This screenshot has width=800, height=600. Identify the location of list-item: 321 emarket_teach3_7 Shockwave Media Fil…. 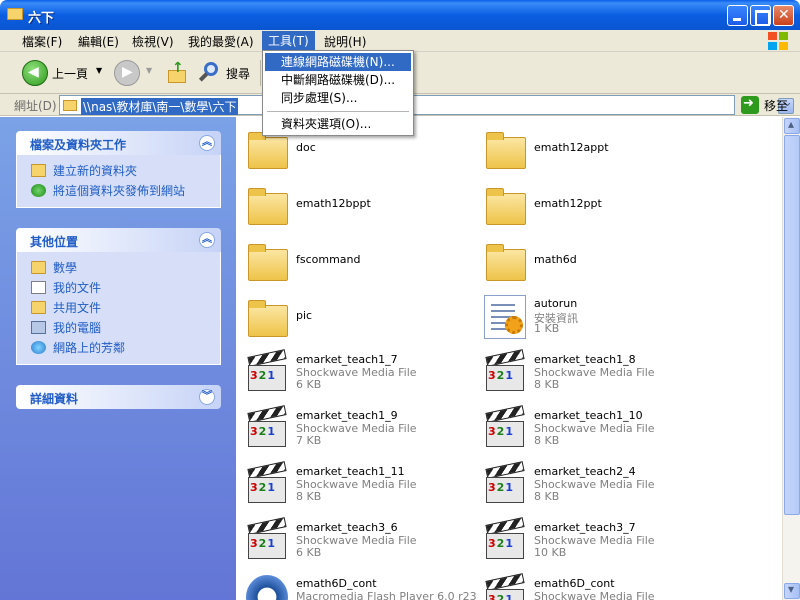
(597, 541).